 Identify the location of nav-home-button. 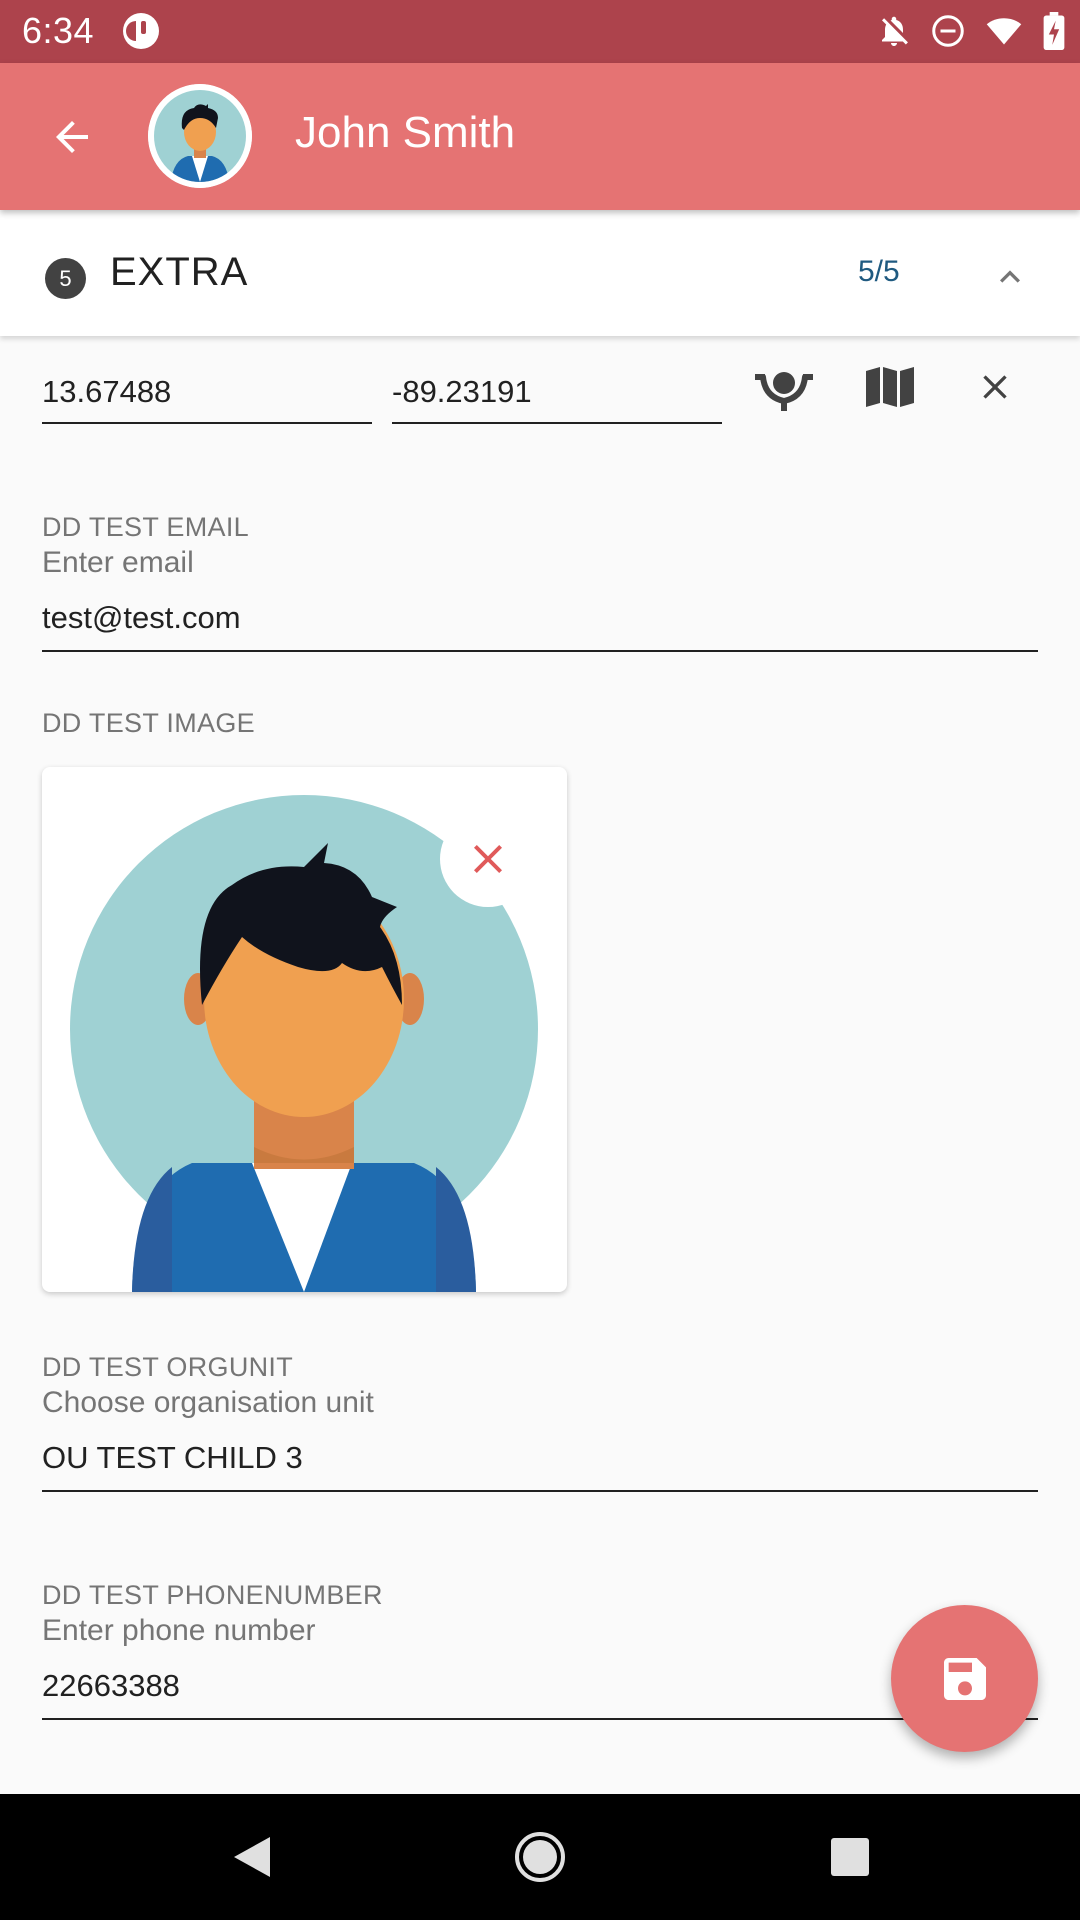
(540, 1857).